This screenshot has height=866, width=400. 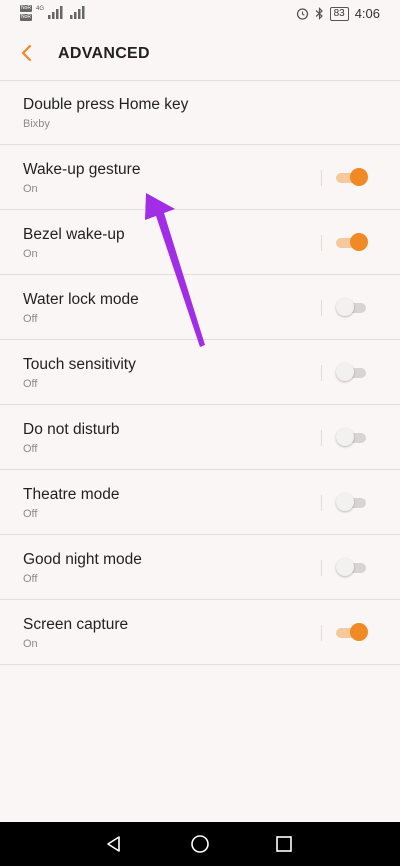 What do you see at coordinates (26, 17) in the screenshot?
I see `sim2-icon: NoR` at bounding box center [26, 17].